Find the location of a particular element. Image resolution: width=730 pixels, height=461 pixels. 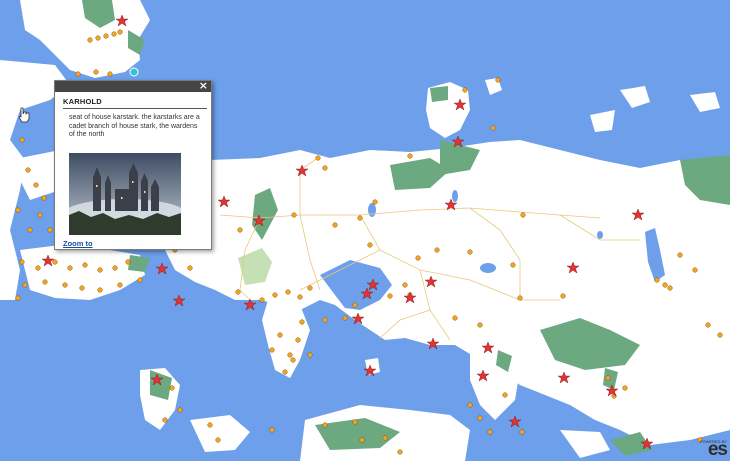

selected-marker is located at coordinates (134, 72).